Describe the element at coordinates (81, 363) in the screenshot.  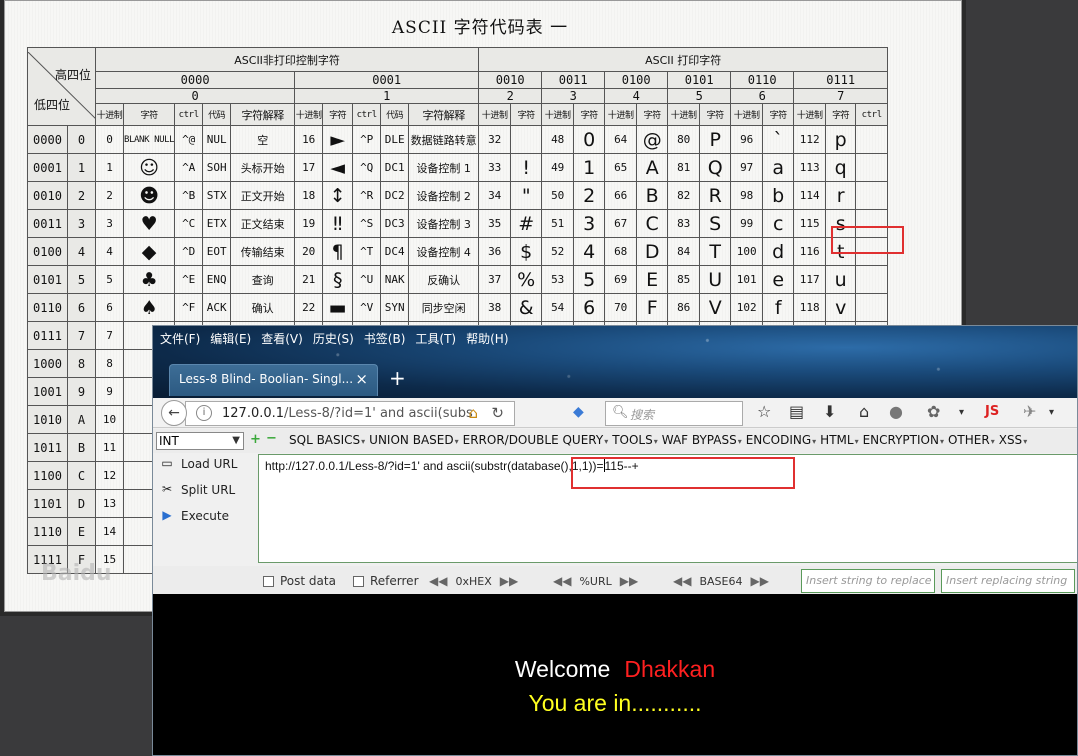
I see `row-hex: 8` at that location.